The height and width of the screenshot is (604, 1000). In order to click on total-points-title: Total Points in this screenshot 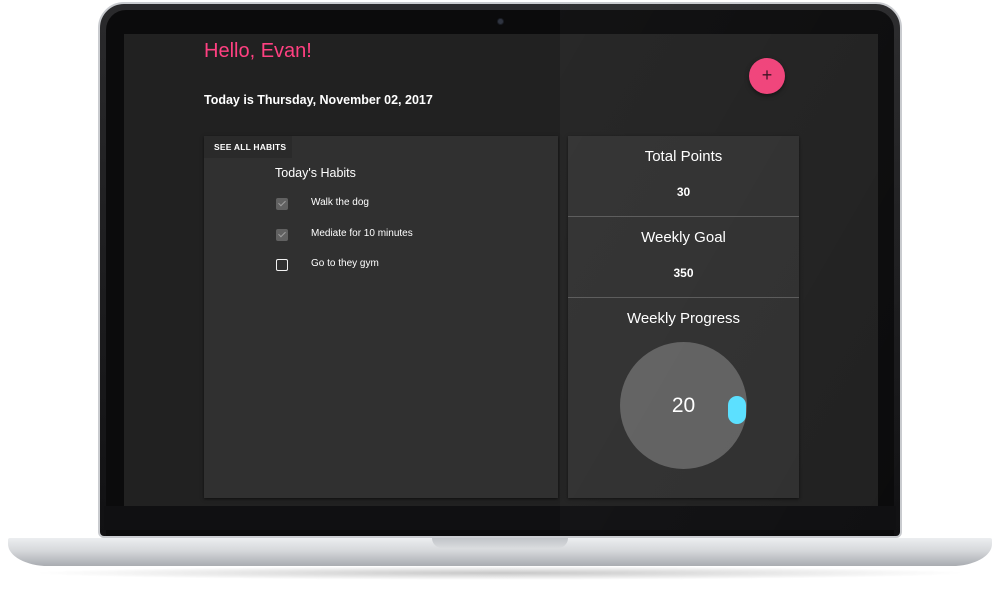, I will do `click(683, 156)`.